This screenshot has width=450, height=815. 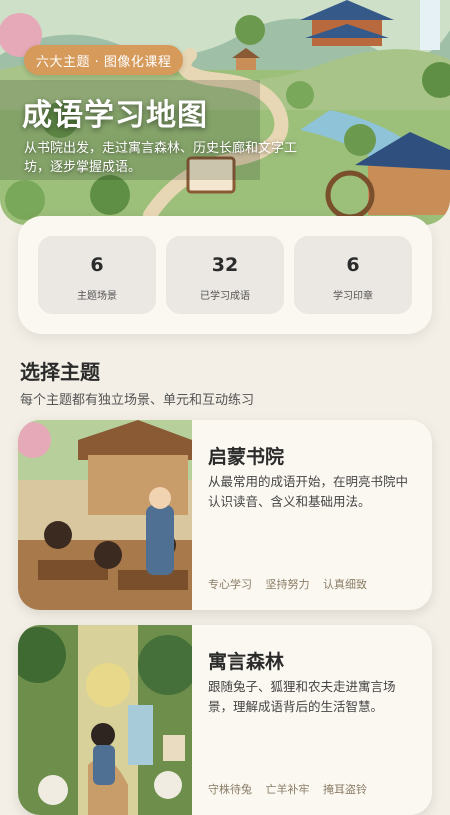 I want to click on stat-label: 已学习成语, so click(x=225, y=296).